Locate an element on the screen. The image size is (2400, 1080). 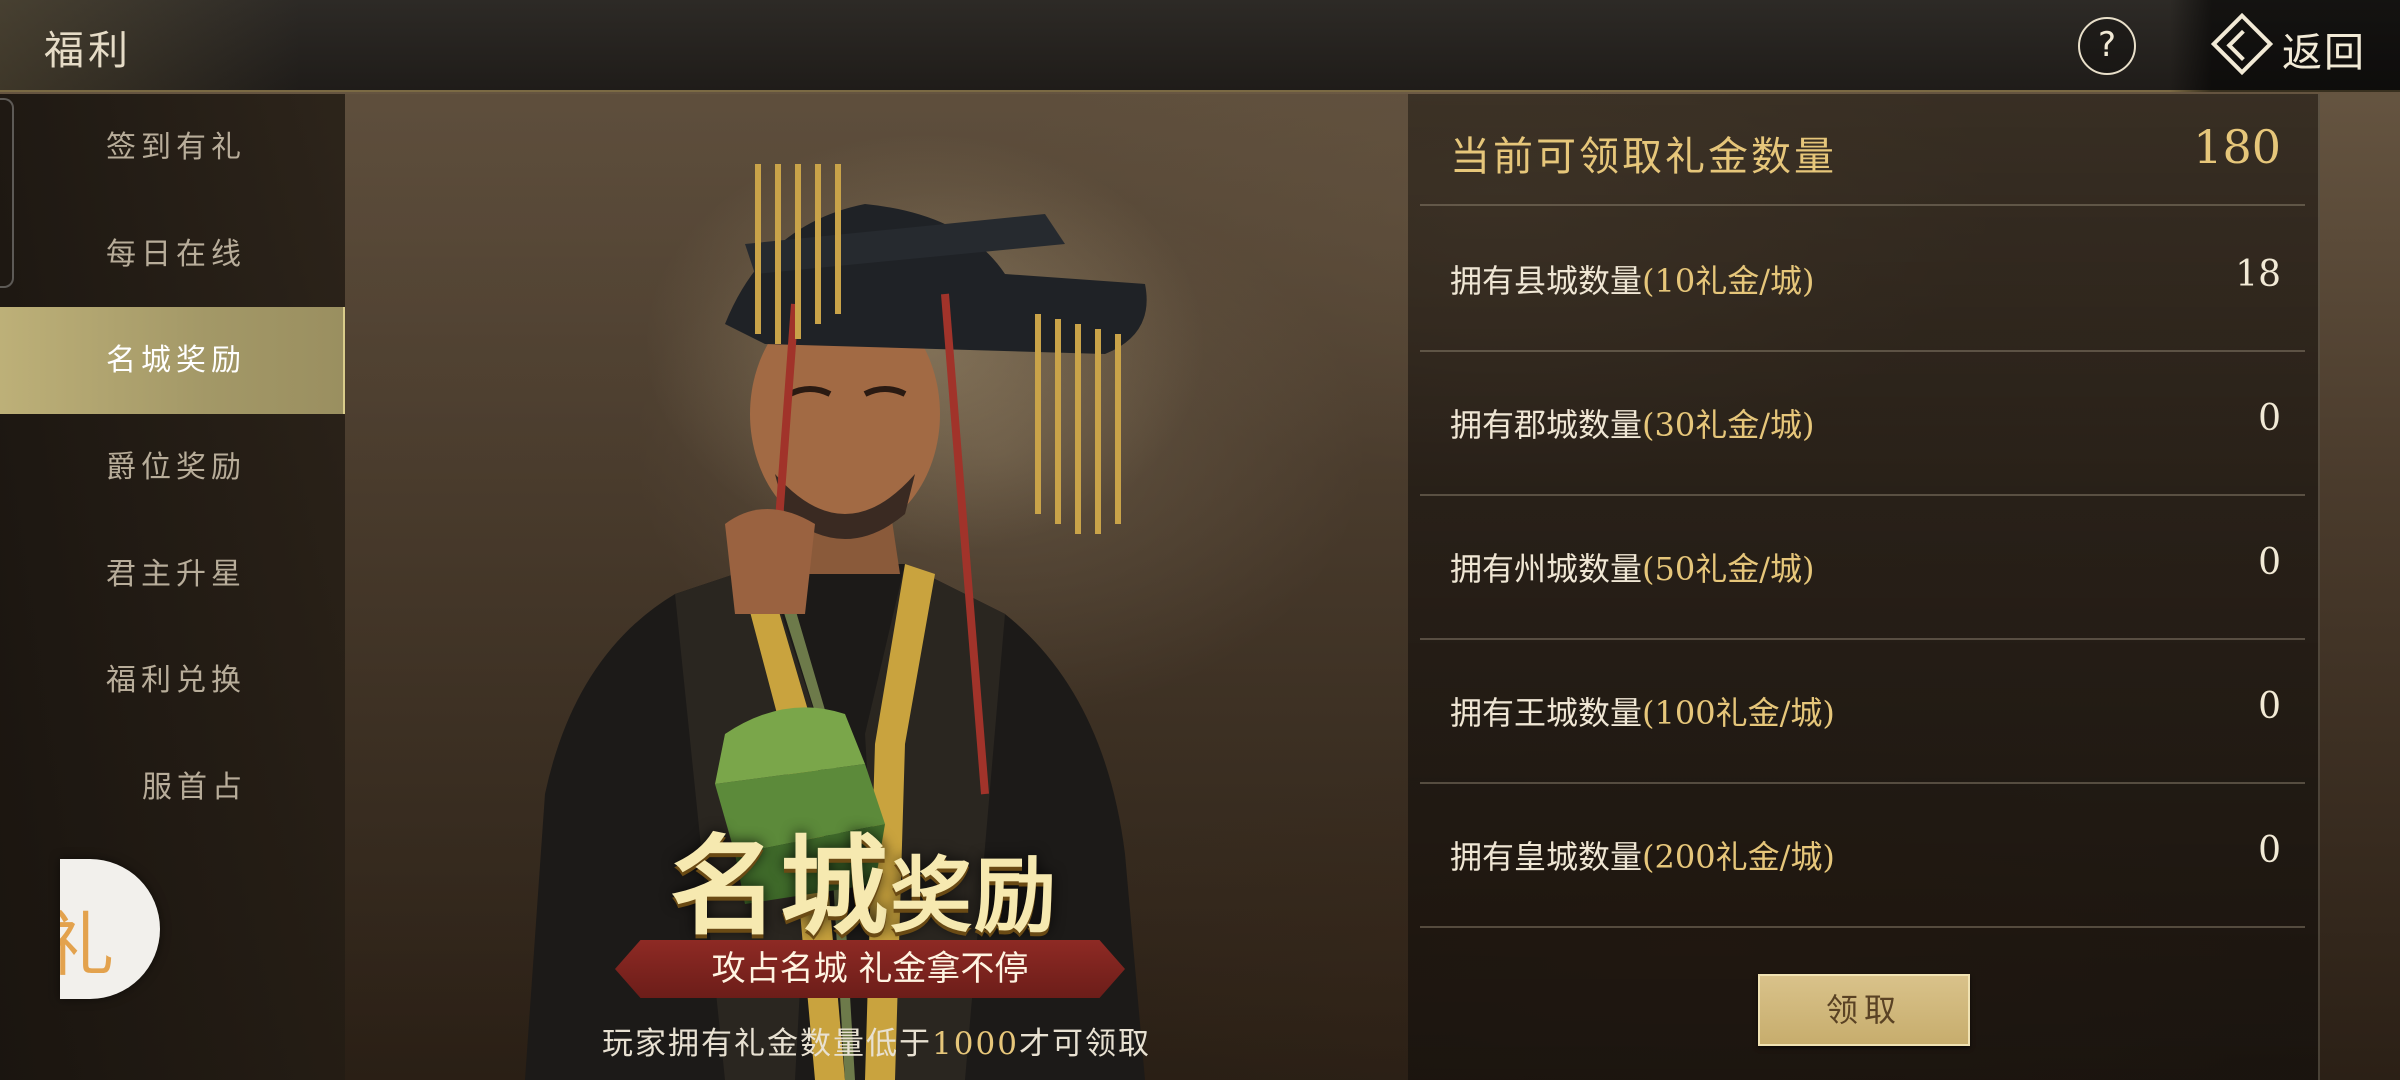
back-arrow-icon is located at coordinates (2242, 44).